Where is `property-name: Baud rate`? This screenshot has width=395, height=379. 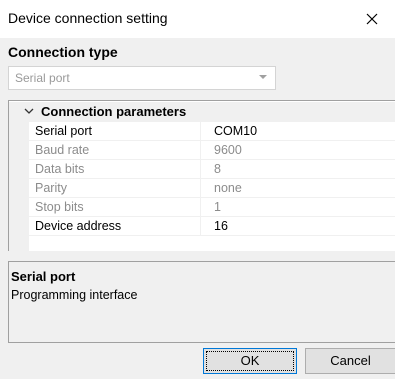
property-name: Baud rate is located at coordinates (115, 150).